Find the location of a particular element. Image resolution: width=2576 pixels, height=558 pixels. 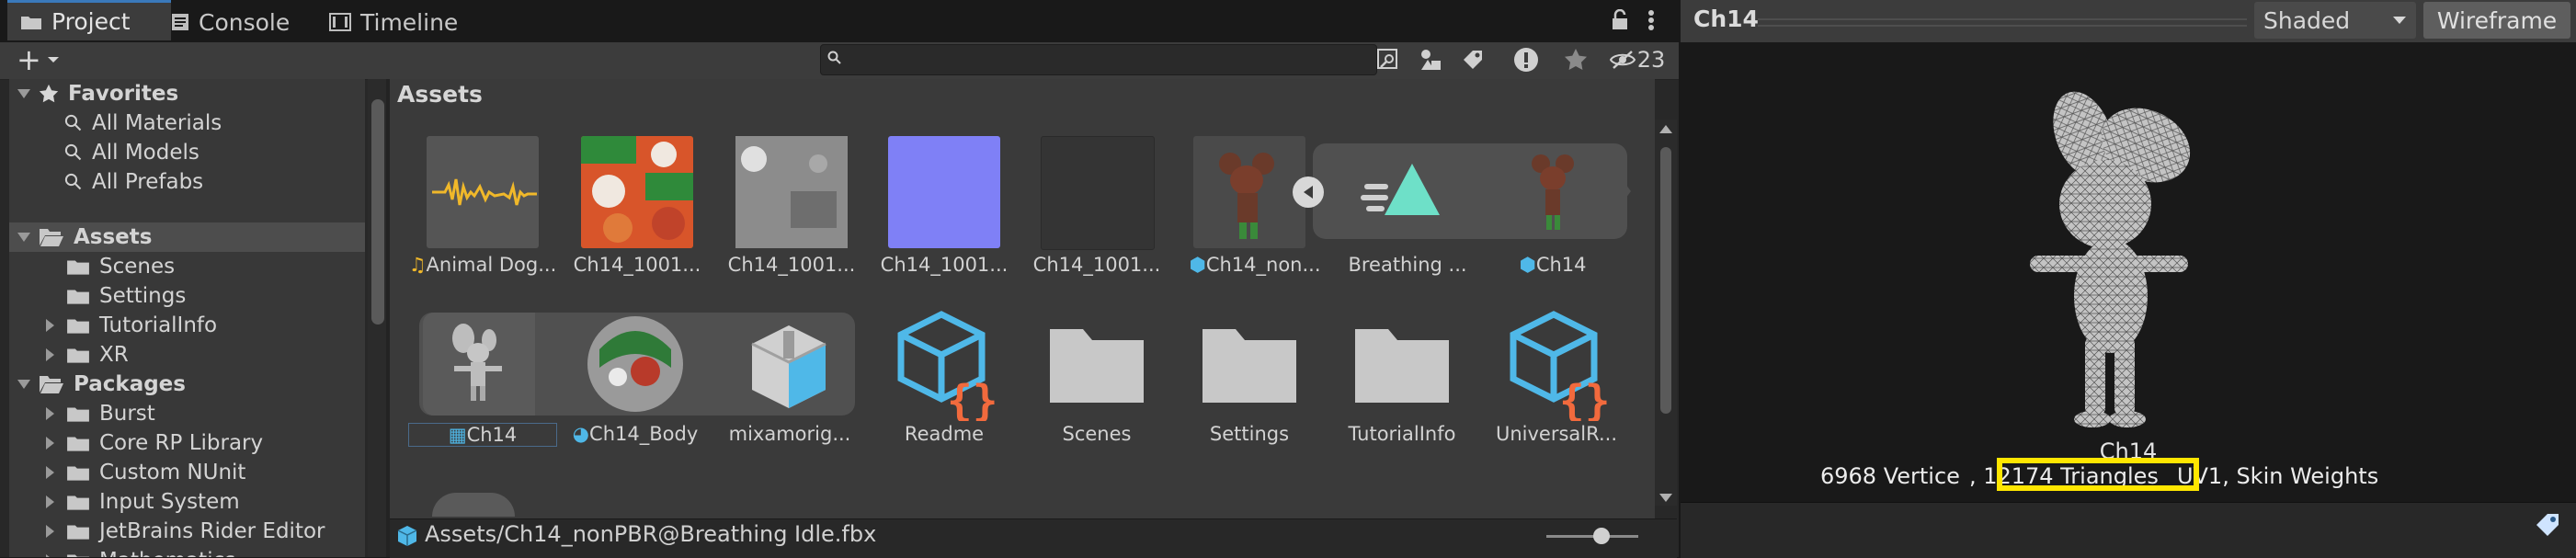

tree-item-jetbrains-rider-editor: JetBrains Rider Editor is located at coordinates (187, 532).